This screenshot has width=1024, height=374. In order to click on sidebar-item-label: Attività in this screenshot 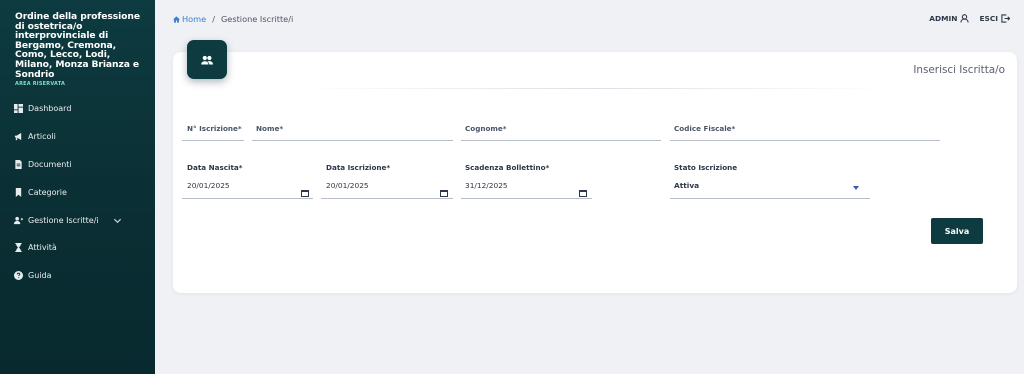, I will do `click(42, 248)`.